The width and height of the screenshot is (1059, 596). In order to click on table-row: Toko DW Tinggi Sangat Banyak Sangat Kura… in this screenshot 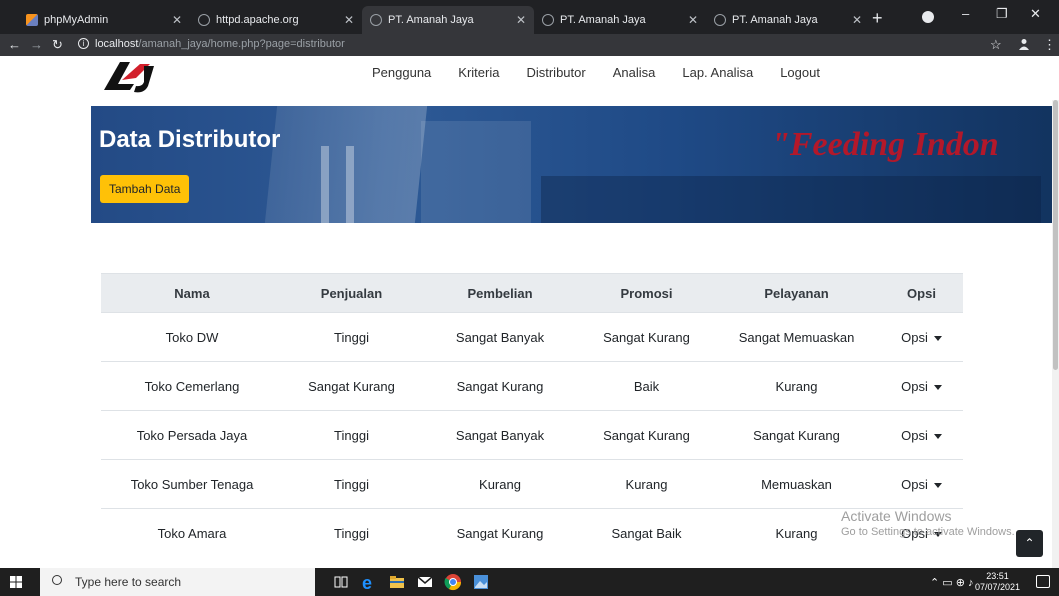, I will do `click(532, 337)`.